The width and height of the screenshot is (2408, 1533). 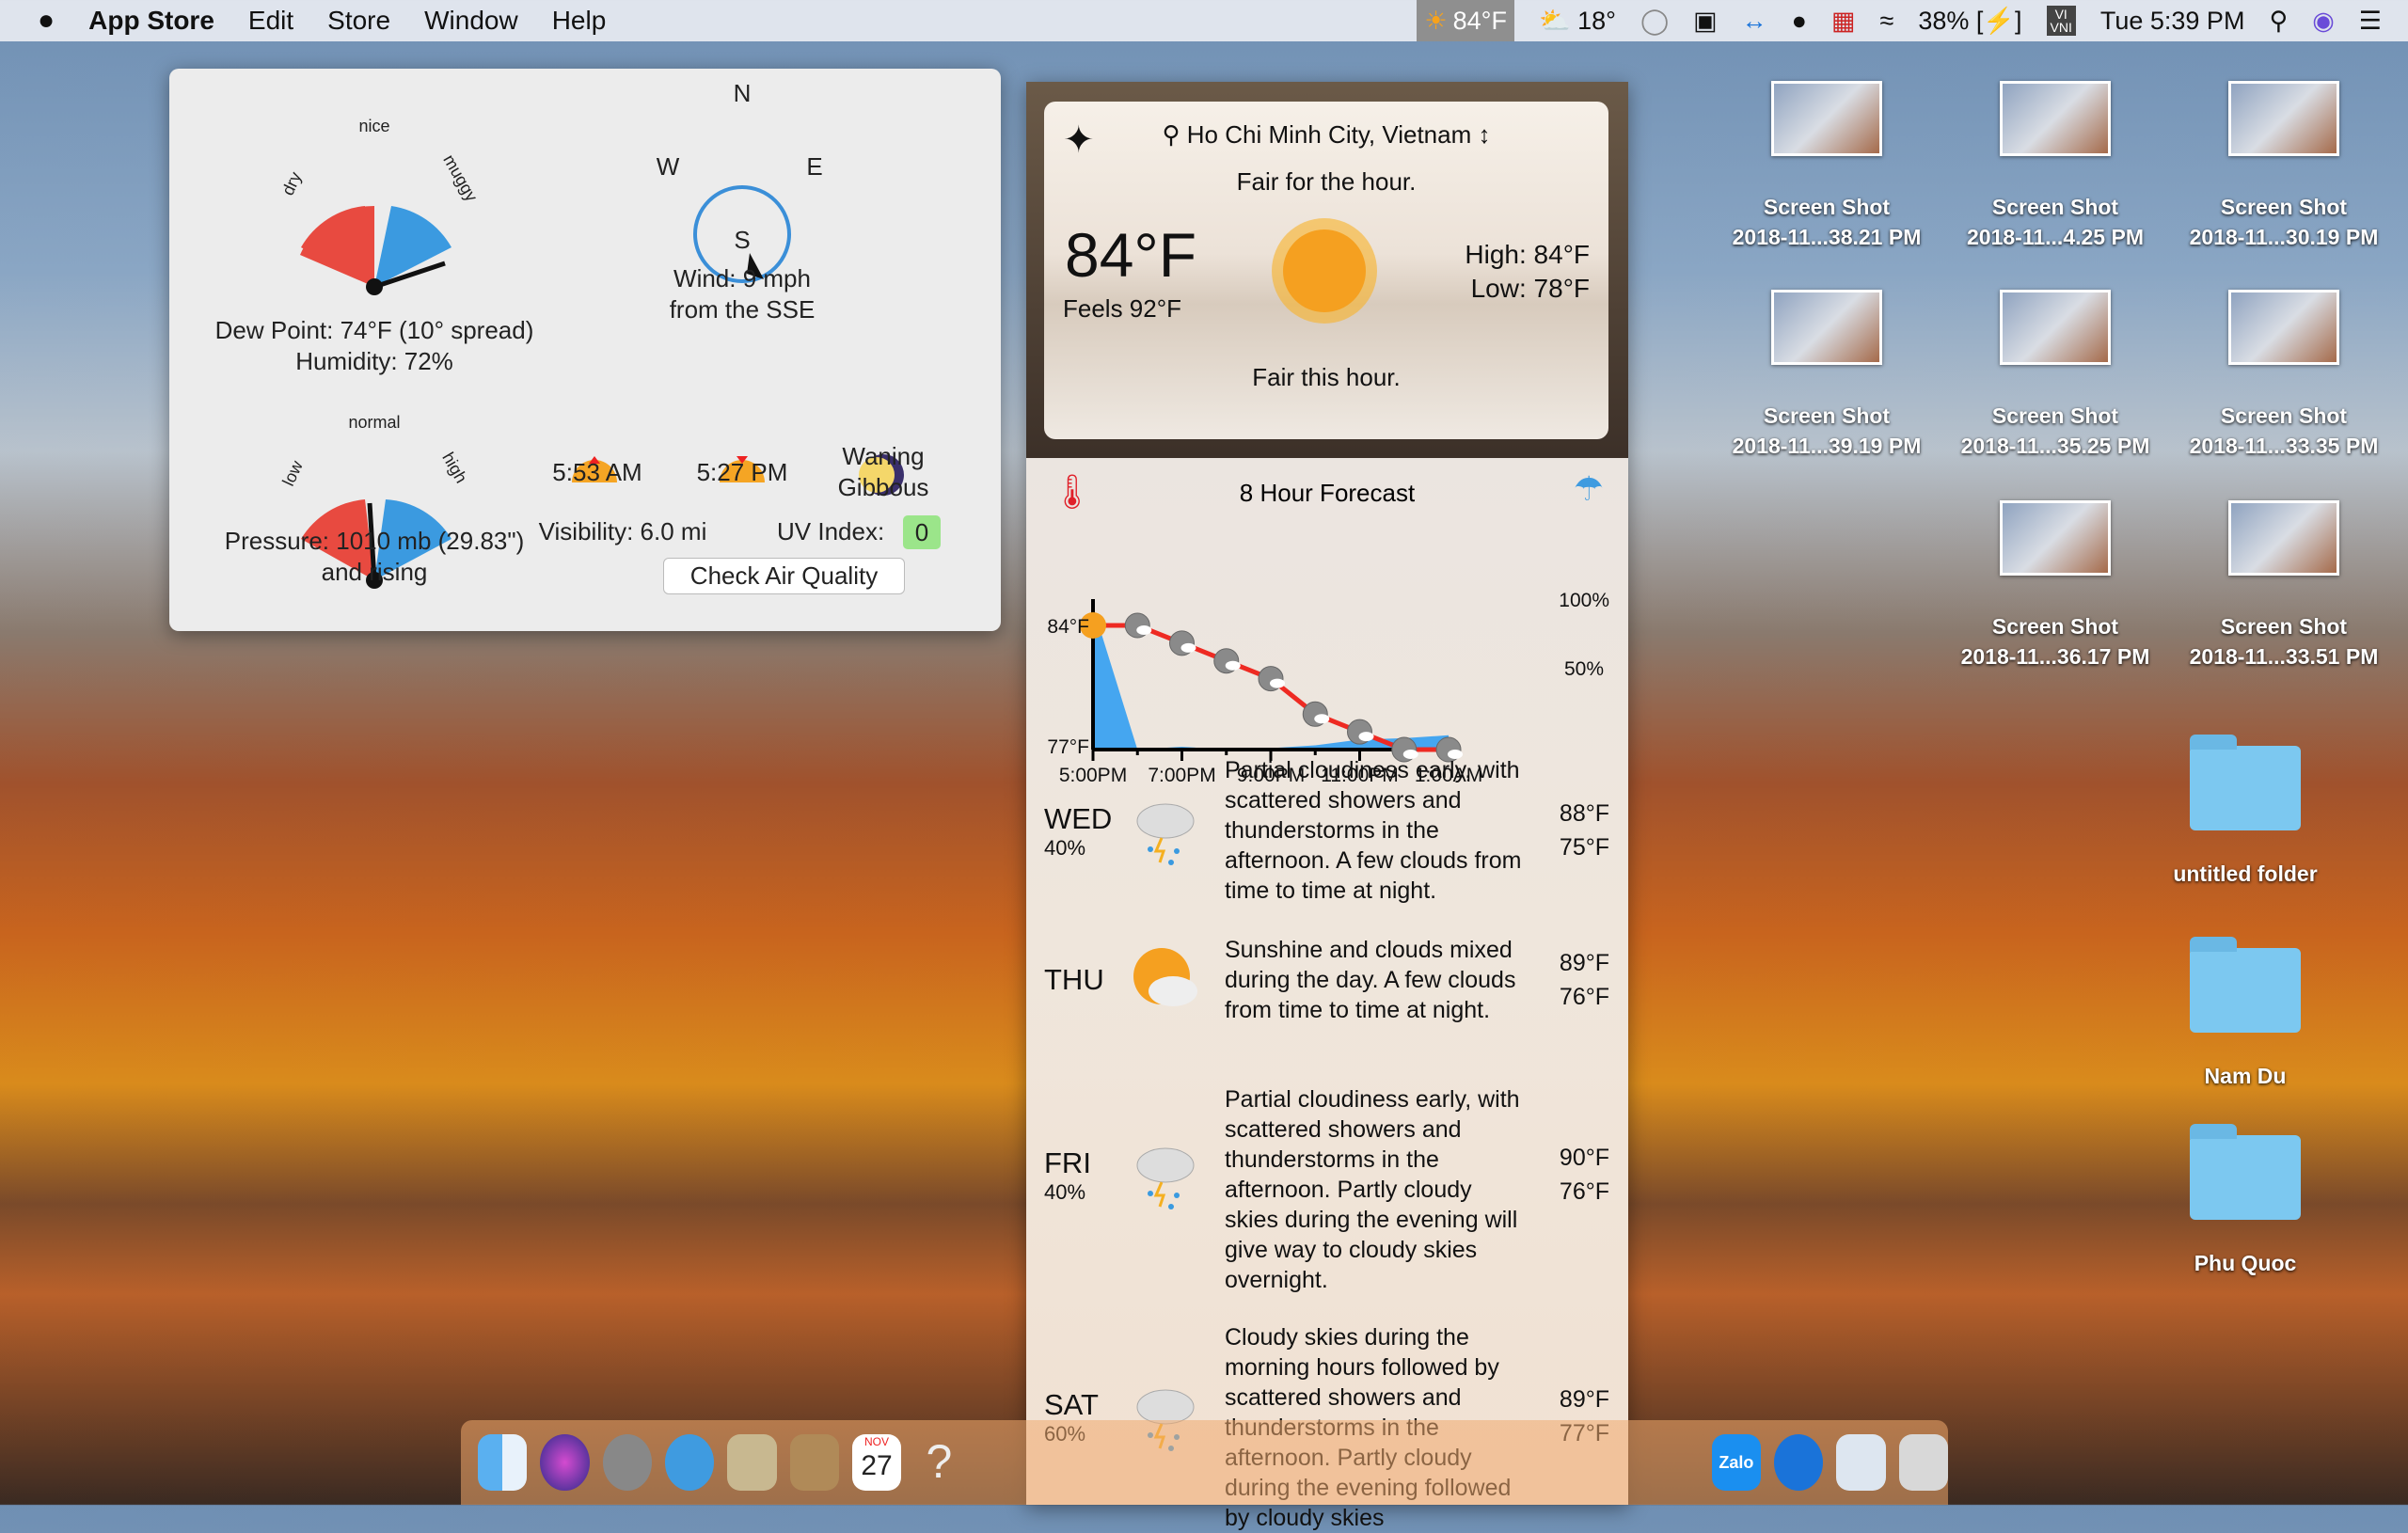 I want to click on menu-app-store: App Store, so click(x=151, y=21).